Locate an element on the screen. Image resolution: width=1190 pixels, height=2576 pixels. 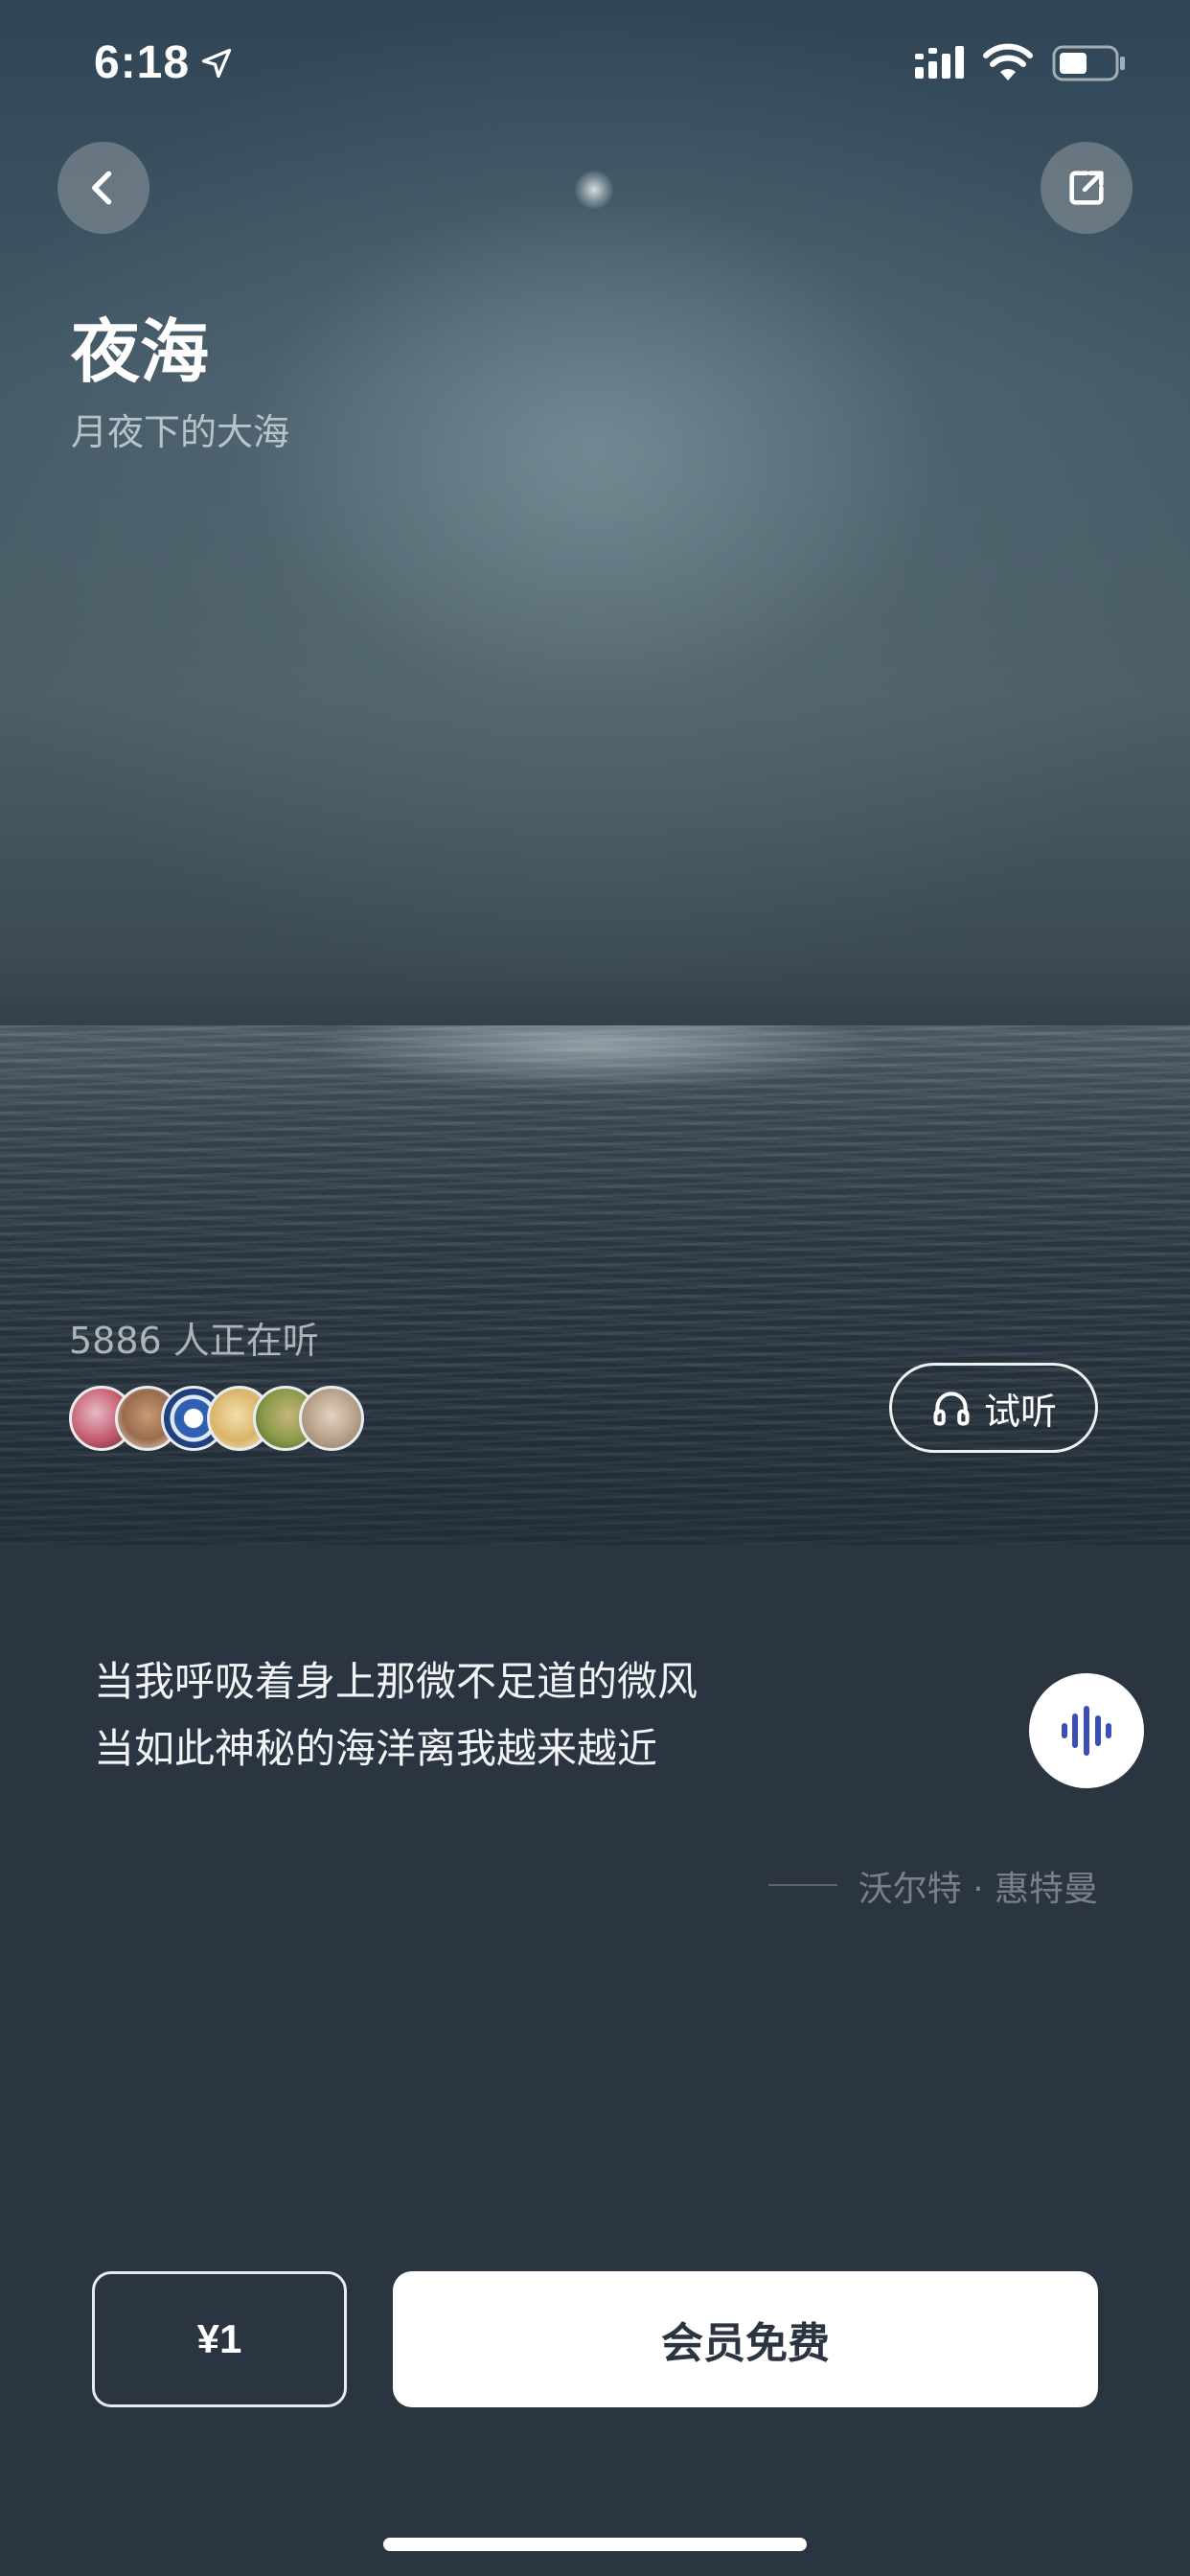
trial-listen-button: 试听 is located at coordinates (994, 1408).